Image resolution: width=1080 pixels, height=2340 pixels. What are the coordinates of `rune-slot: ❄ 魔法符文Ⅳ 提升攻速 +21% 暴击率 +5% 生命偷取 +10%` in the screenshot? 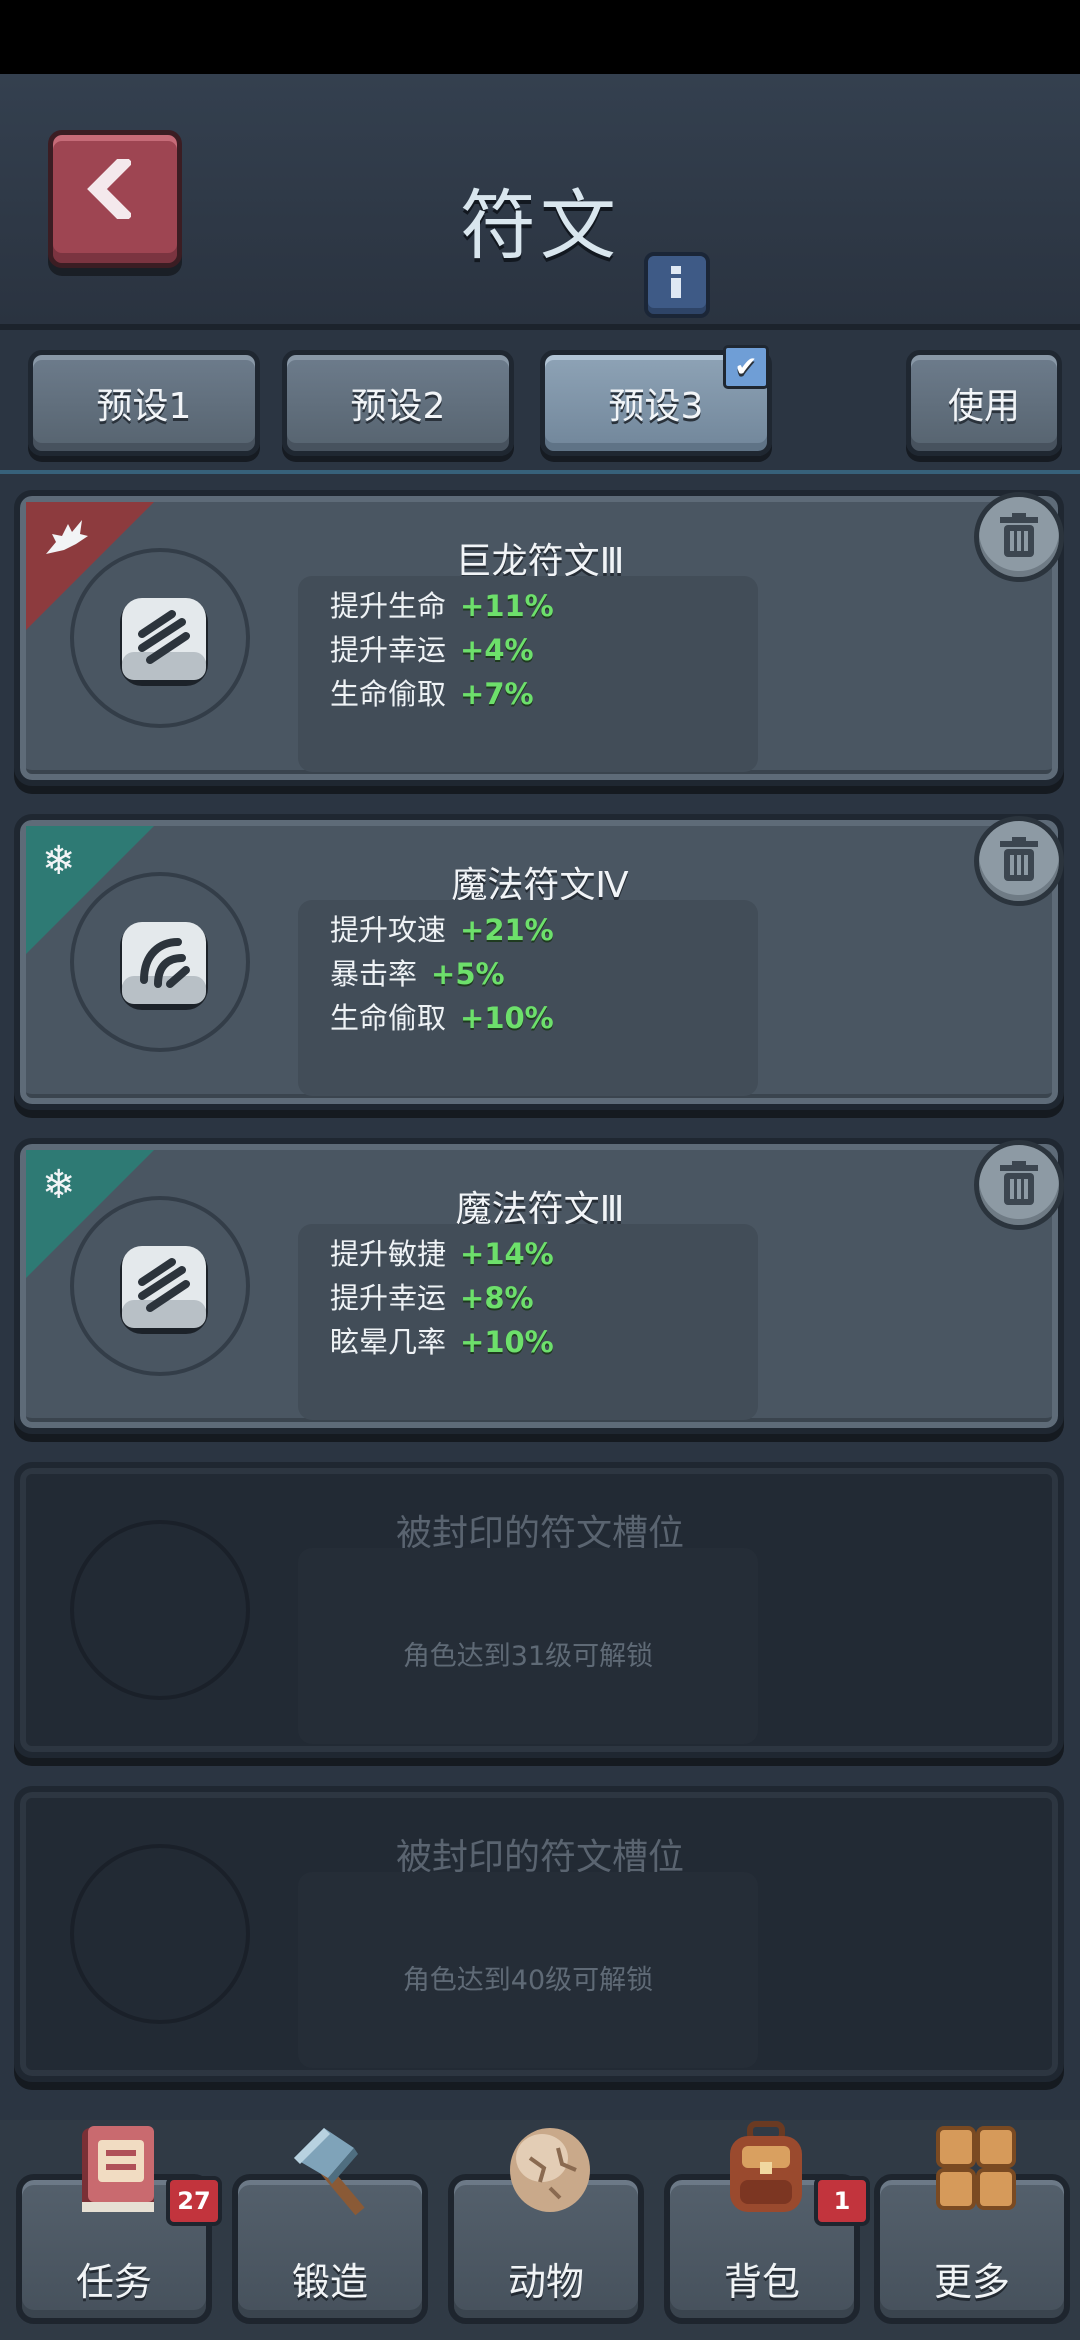 It's located at (539, 962).